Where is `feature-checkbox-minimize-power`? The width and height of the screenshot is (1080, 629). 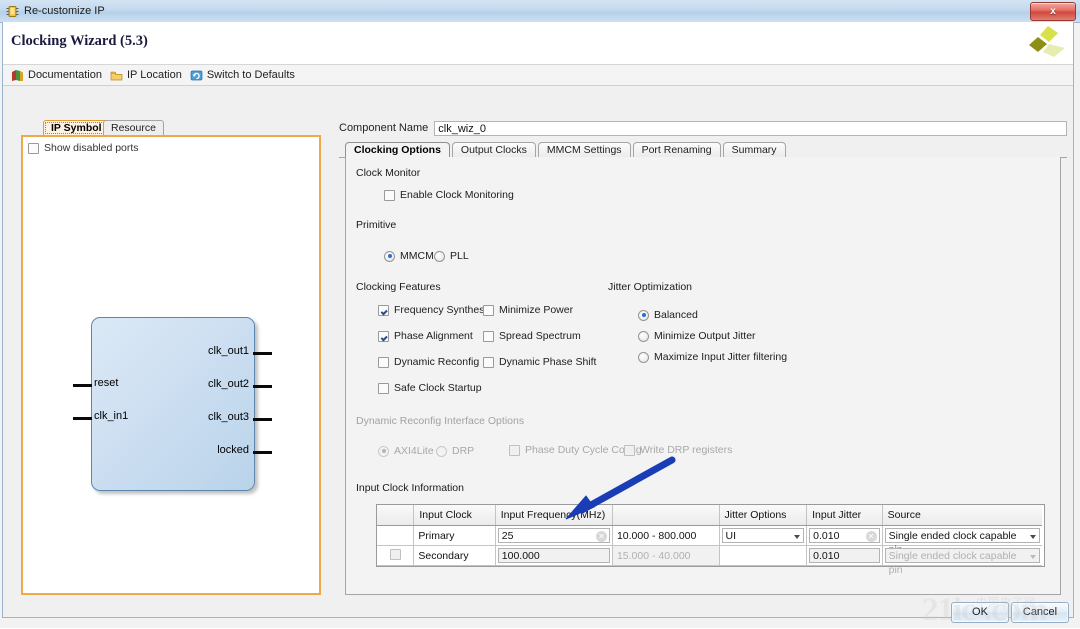 feature-checkbox-minimize-power is located at coordinates (488, 310).